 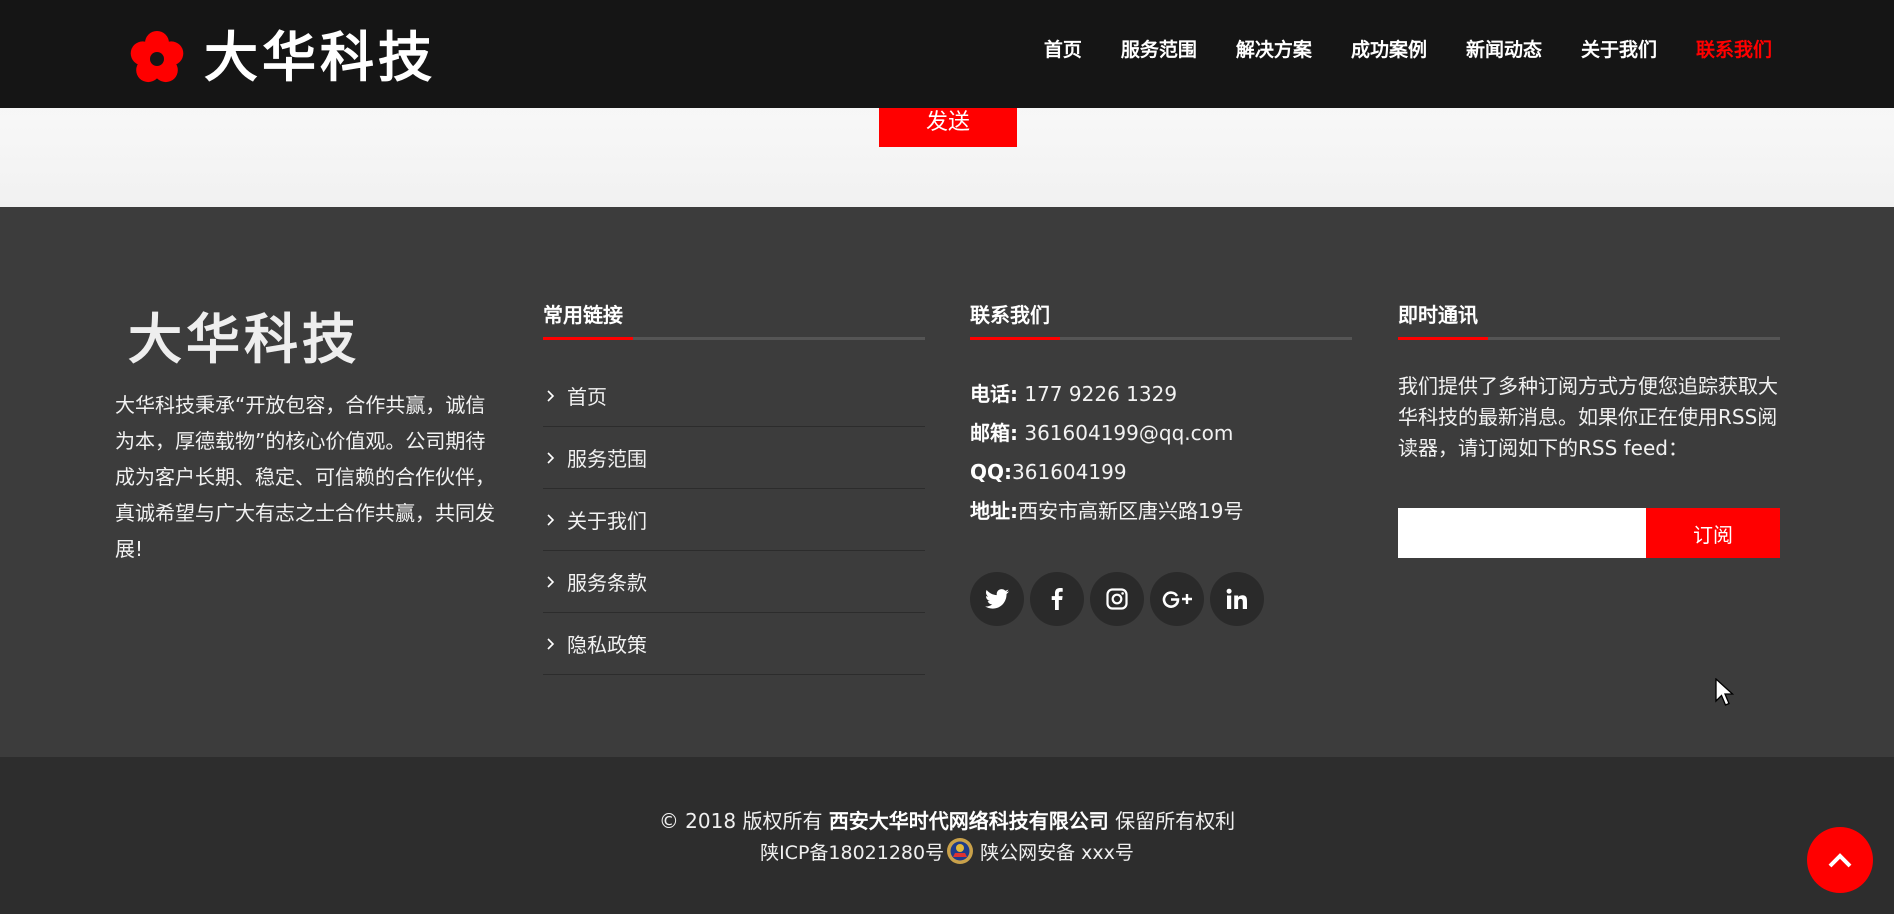 I want to click on footer-links-list: 首页 服务范围 关于我们 服务条款 隐私政策, so click(x=734, y=520).